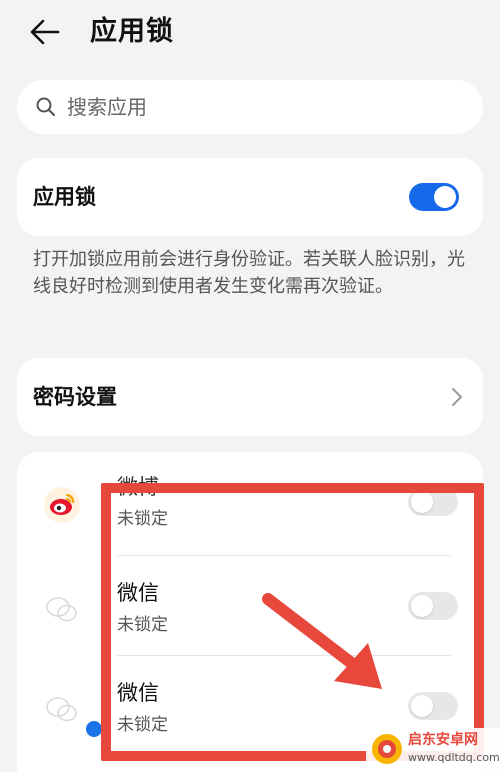 This screenshot has height=772, width=500. What do you see at coordinates (322, 641) in the screenshot?
I see `annotation-arrow-icon` at bounding box center [322, 641].